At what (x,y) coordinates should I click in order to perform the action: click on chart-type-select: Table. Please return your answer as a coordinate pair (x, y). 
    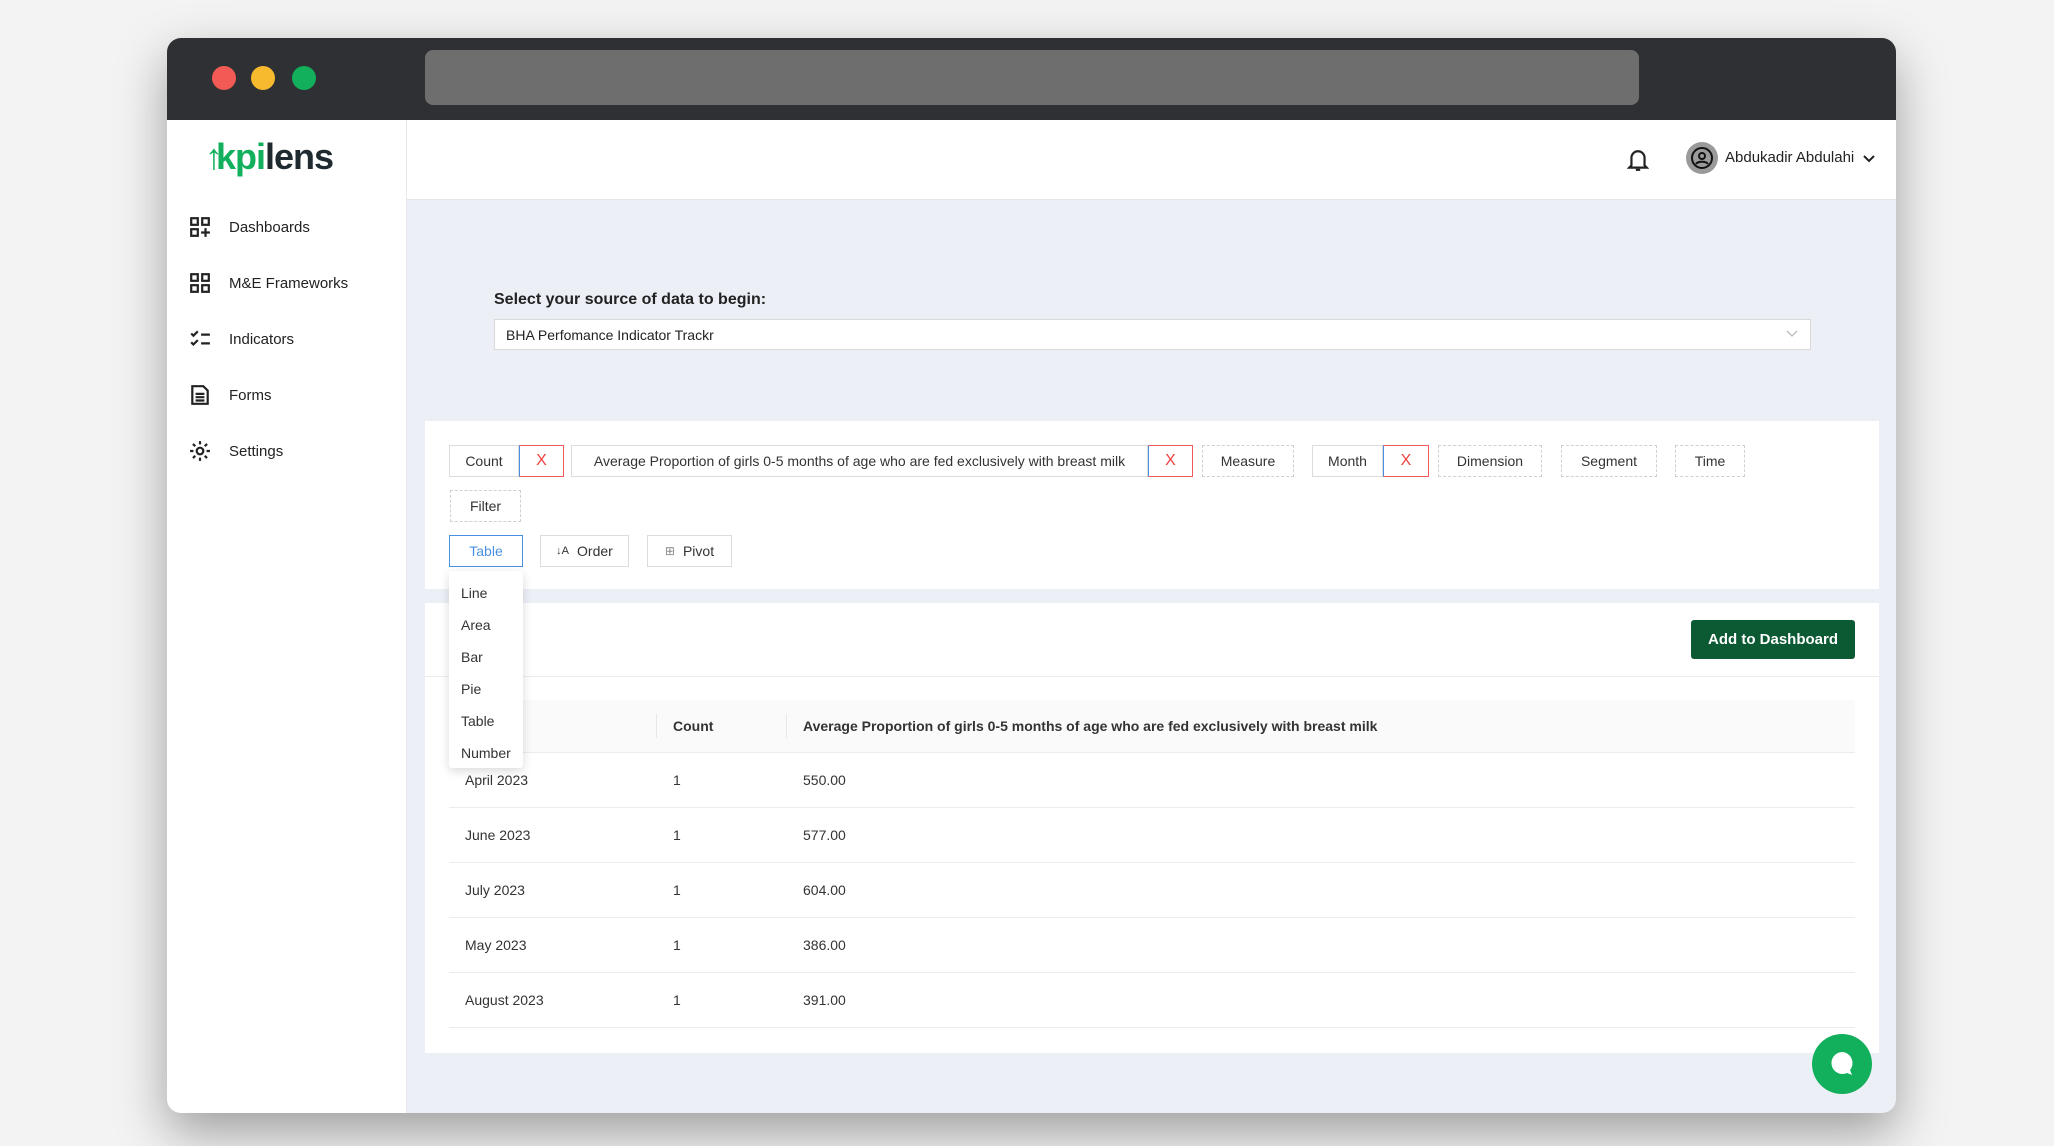
    Looking at the image, I should click on (486, 551).